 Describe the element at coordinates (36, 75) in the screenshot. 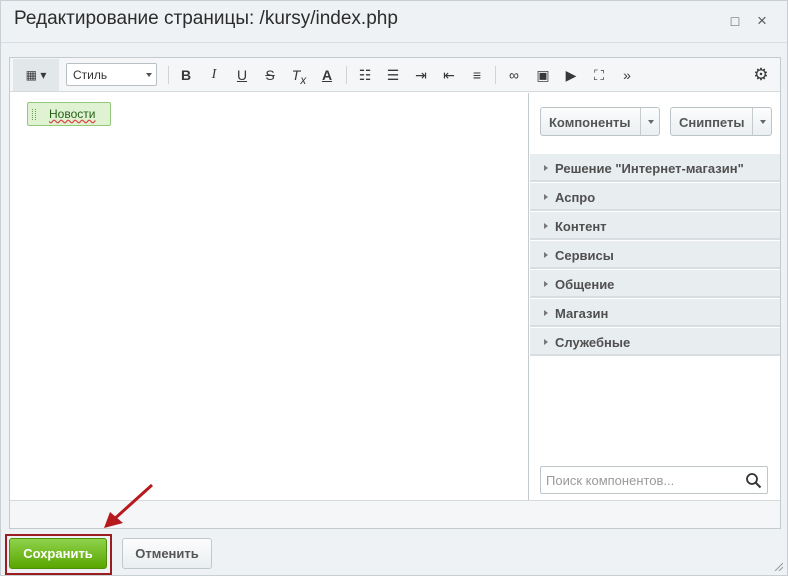

I see `view-mode-icon: ▦ ▾` at that location.